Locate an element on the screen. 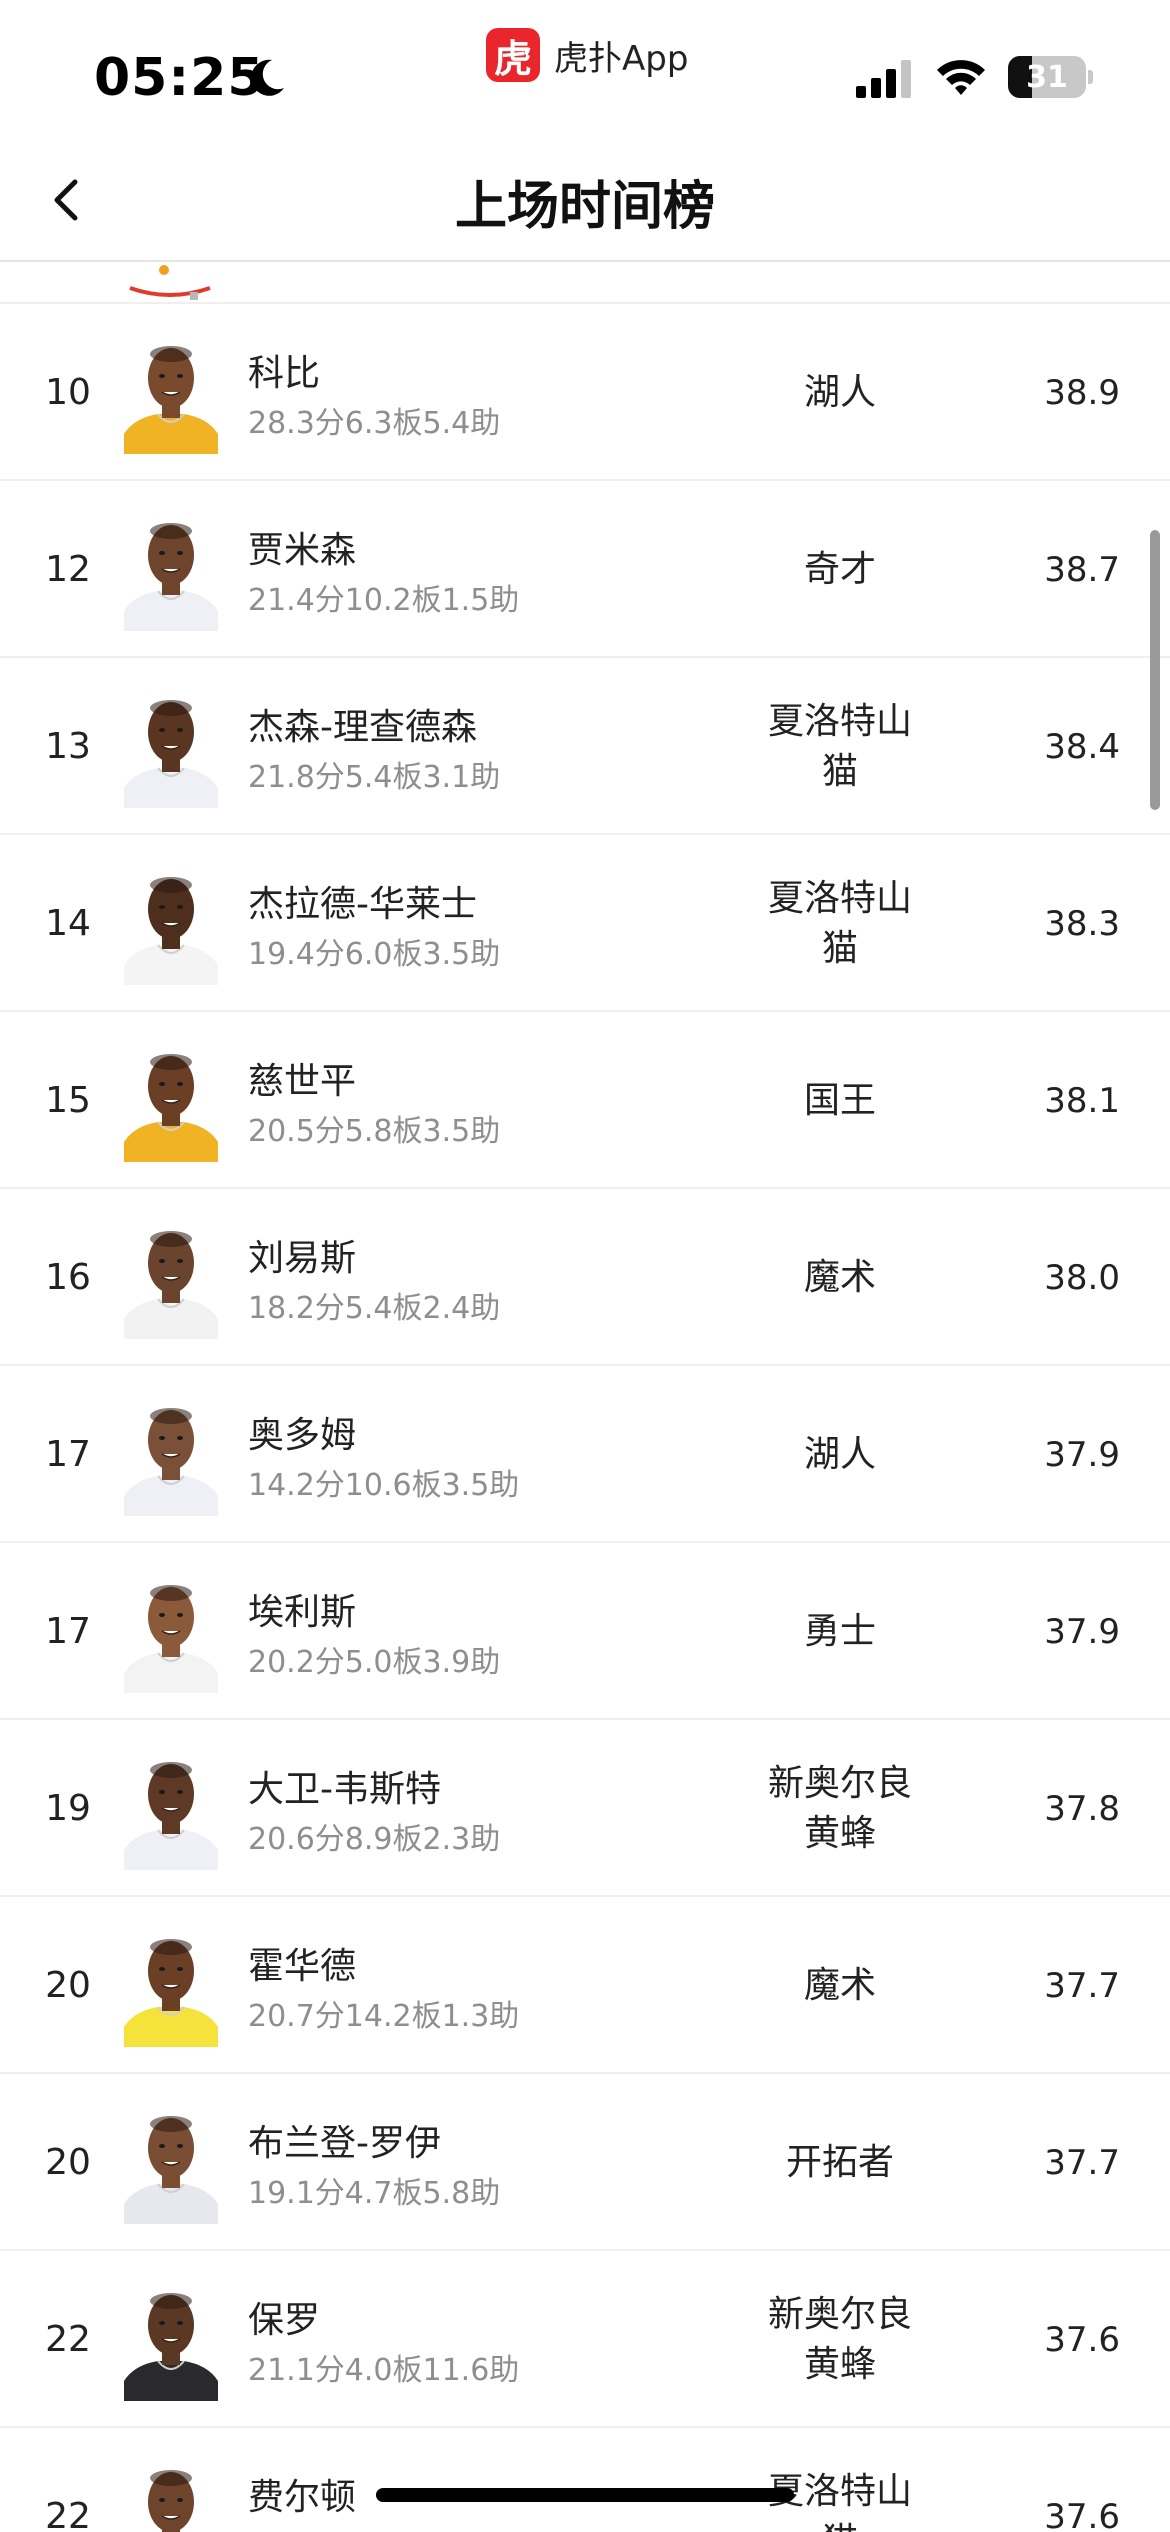  app-badge: 虎 虎扑App is located at coordinates (587, 55).